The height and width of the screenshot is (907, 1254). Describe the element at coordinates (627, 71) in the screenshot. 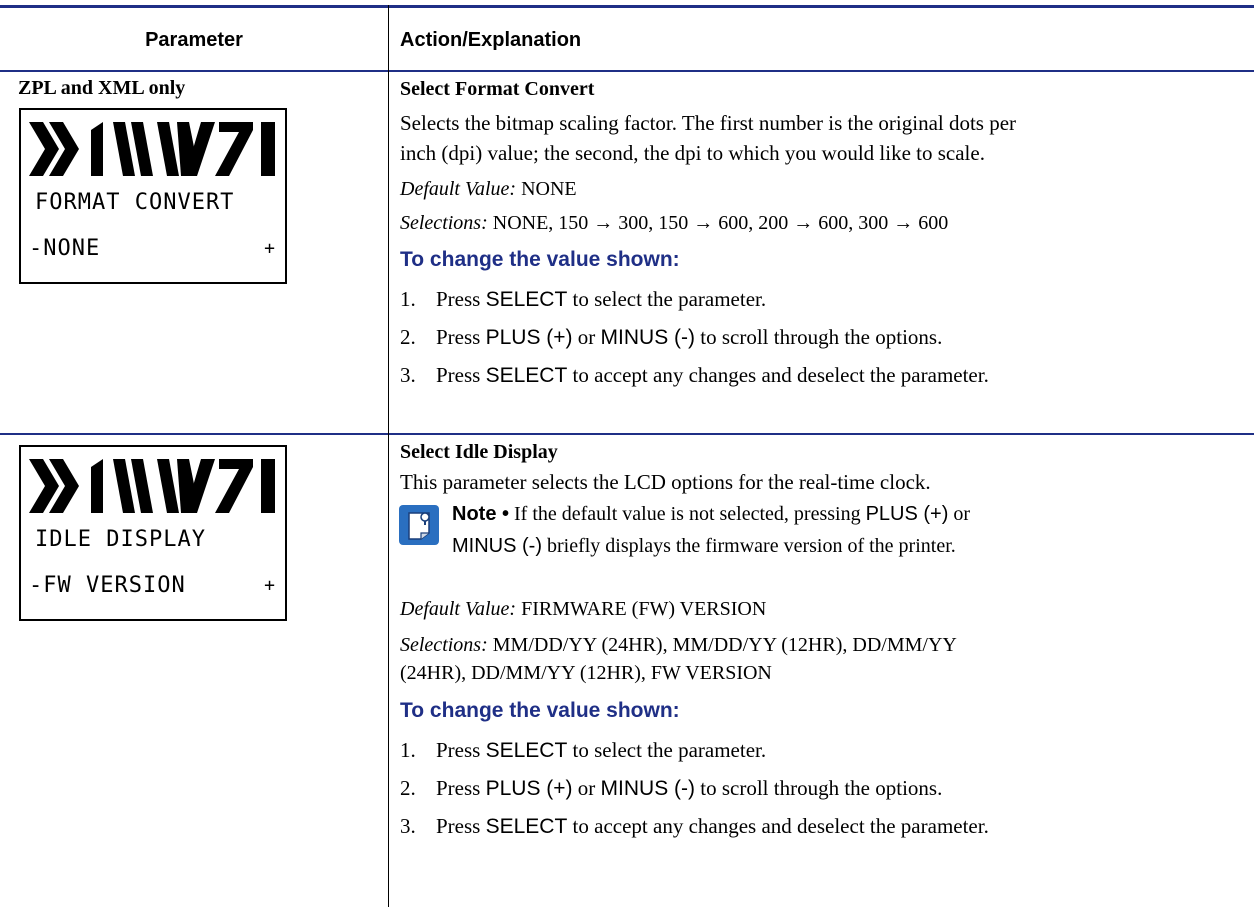

I see `header-bottom-rule` at that location.